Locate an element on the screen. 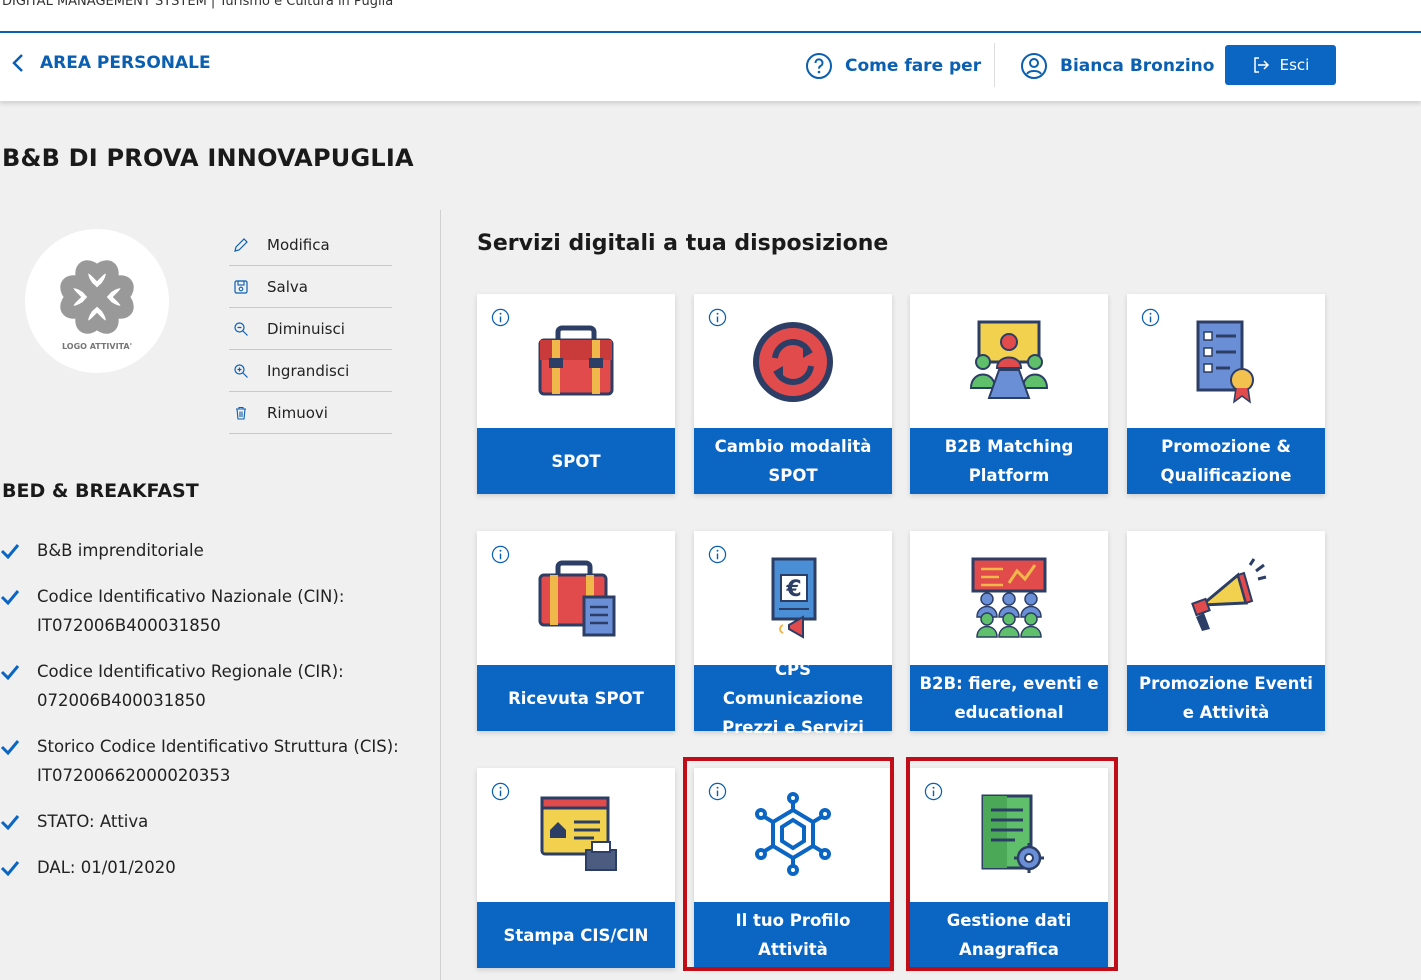 The width and height of the screenshot is (1421, 980). detail-value: 072006B400031850 is located at coordinates (121, 700).